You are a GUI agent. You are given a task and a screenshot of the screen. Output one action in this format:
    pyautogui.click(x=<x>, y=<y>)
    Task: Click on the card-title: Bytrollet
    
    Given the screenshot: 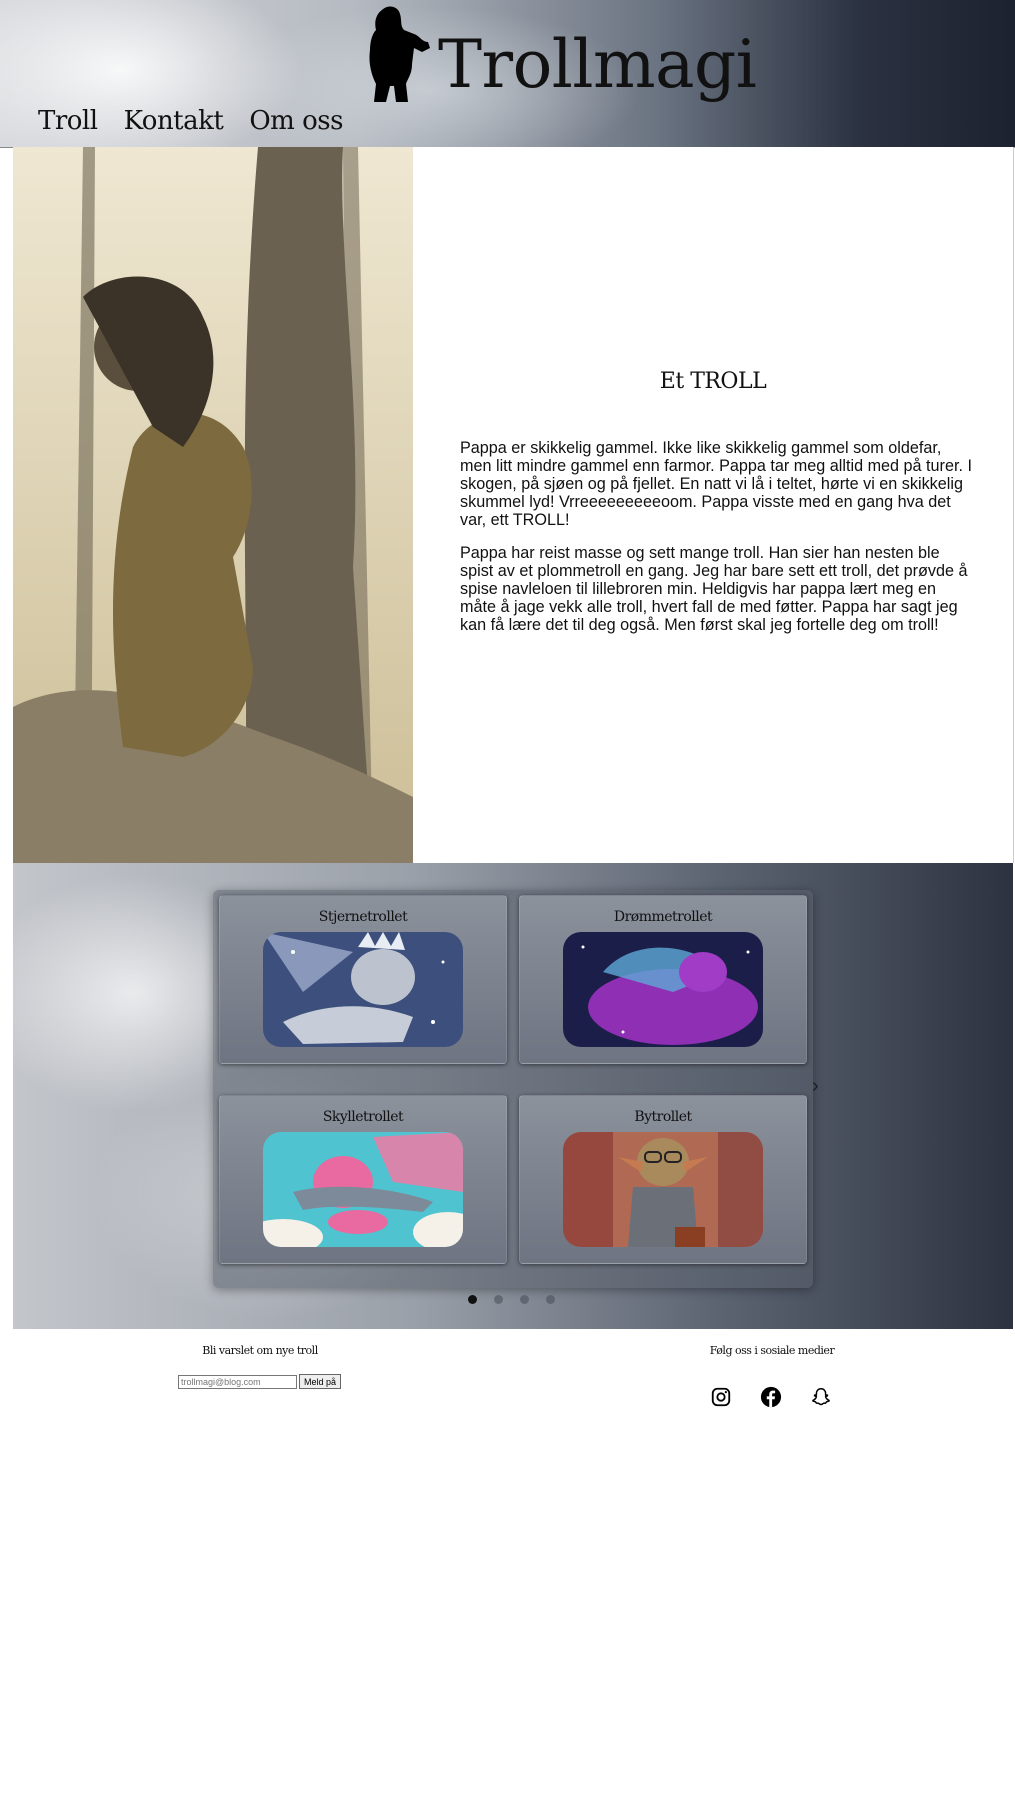 What is the action you would take?
    pyautogui.click(x=663, y=1117)
    